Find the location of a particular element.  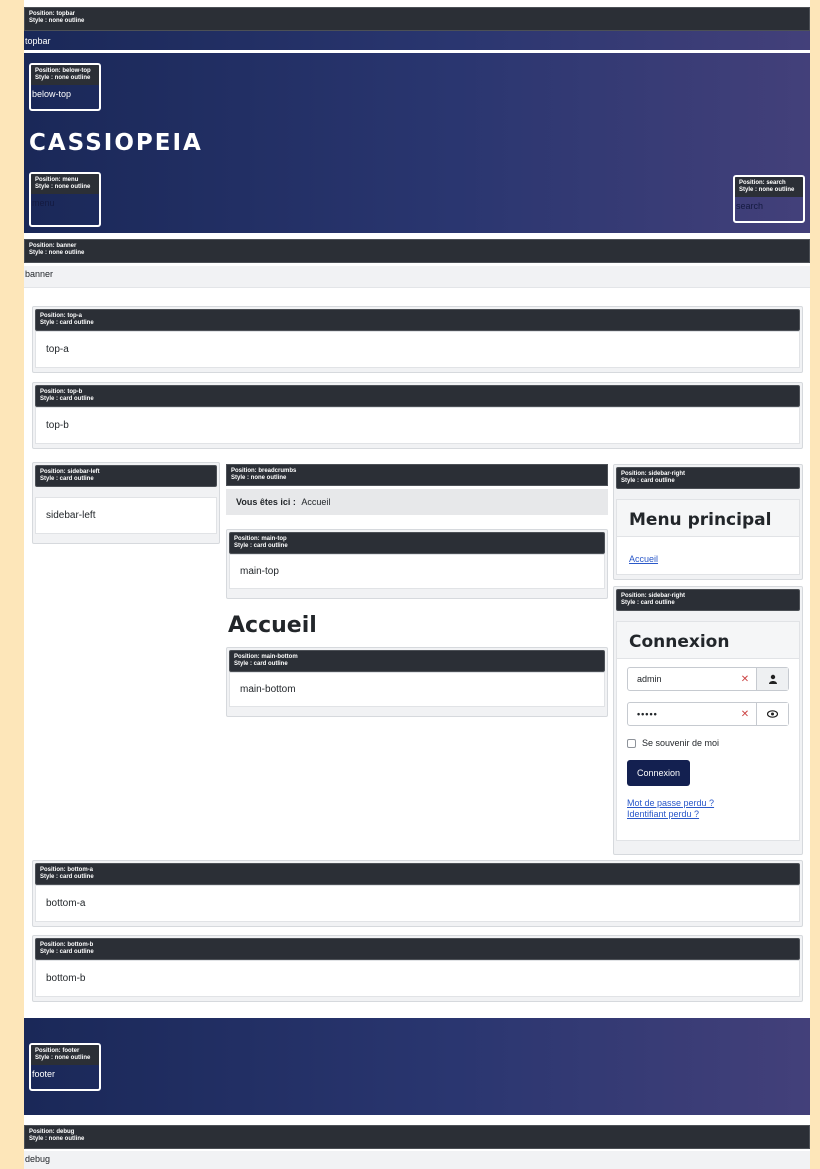

search-text: search is located at coordinates (769, 206).